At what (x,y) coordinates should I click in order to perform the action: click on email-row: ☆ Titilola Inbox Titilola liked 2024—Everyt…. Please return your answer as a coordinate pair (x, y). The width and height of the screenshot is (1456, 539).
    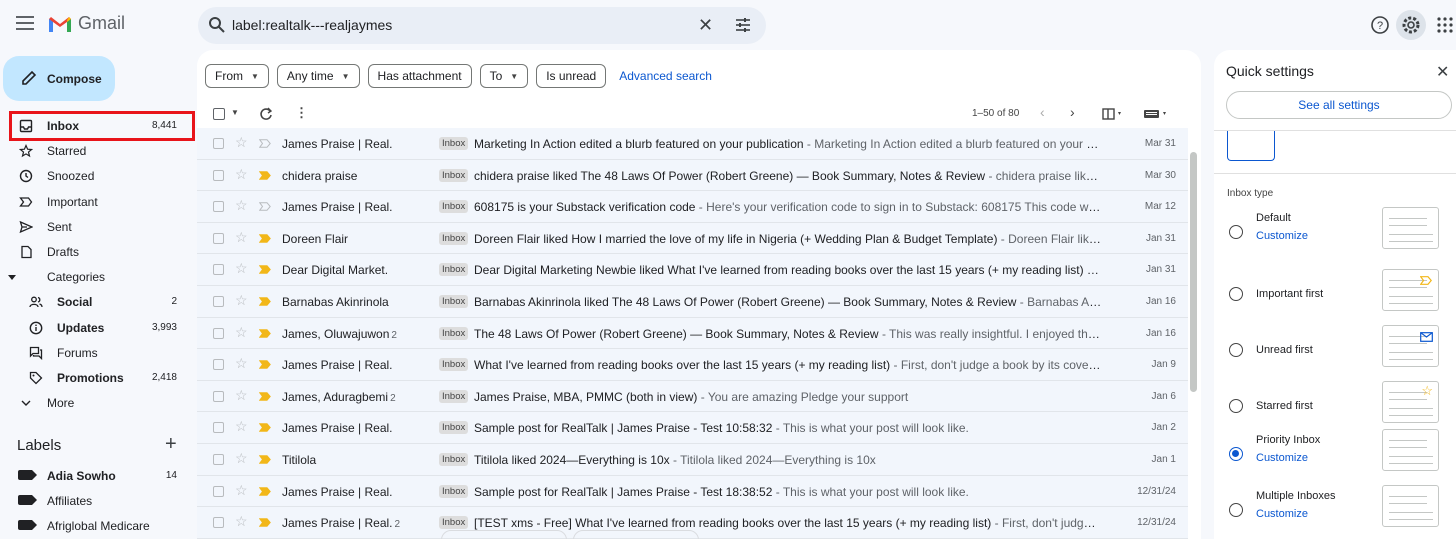
    Looking at the image, I should click on (692, 459).